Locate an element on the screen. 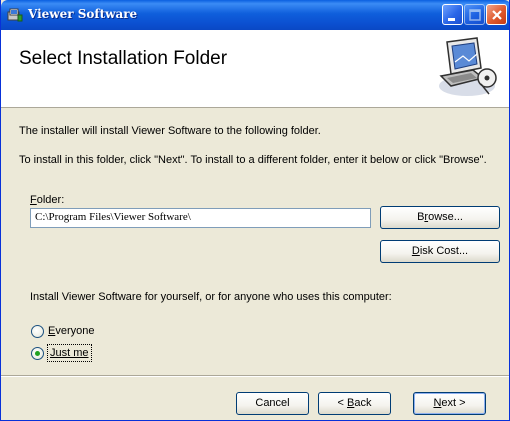 The height and width of the screenshot is (421, 510). next-button: Next > is located at coordinates (449, 403).